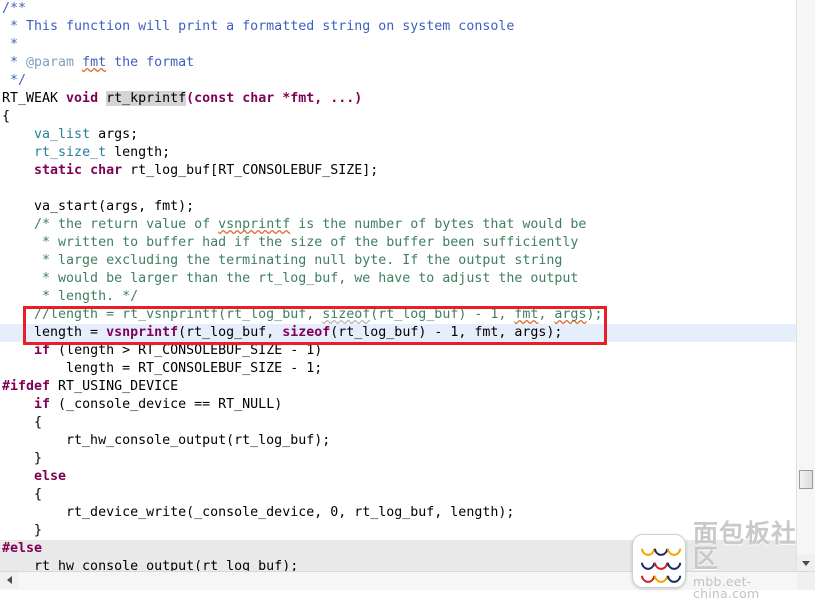  I want to click on code-token: is the number of bytes that would be, so click(438, 224).